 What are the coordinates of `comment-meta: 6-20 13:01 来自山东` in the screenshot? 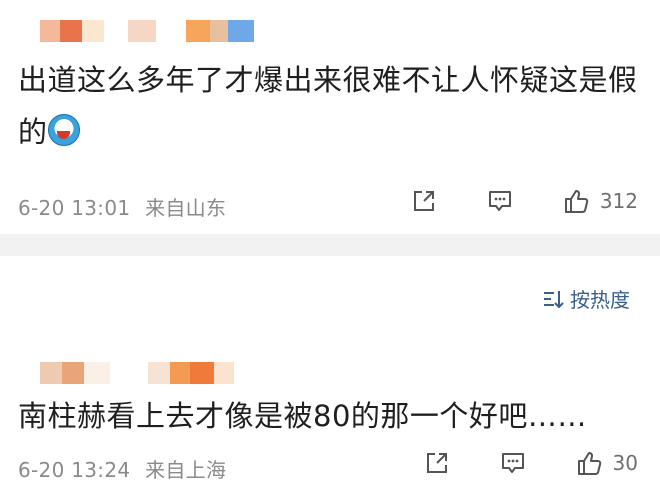 It's located at (122, 206).